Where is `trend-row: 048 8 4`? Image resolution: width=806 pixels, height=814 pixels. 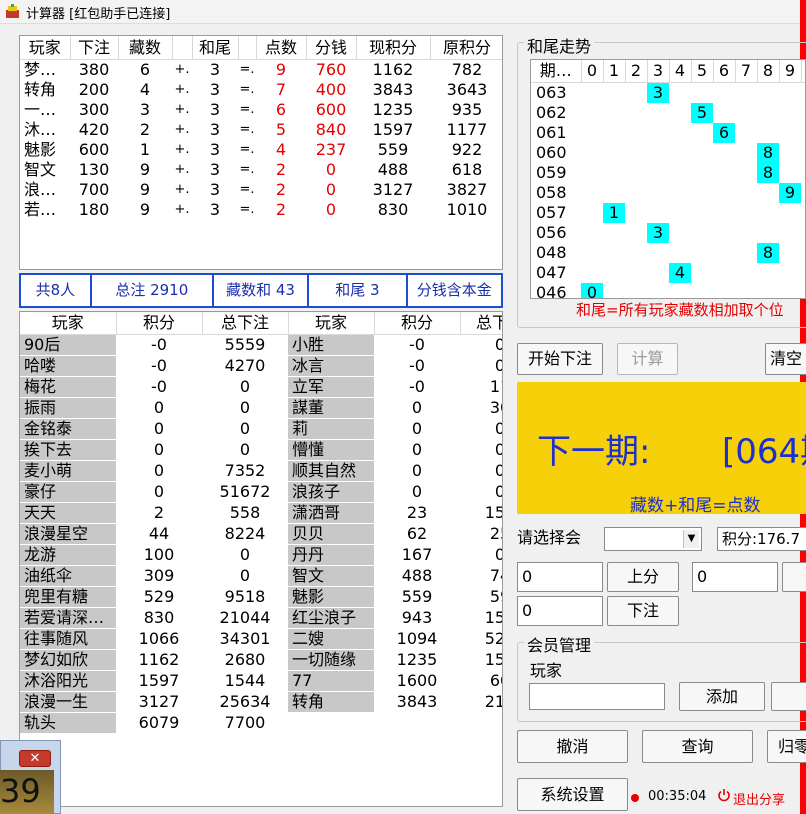 trend-row: 048 8 4 is located at coordinates (668, 253).